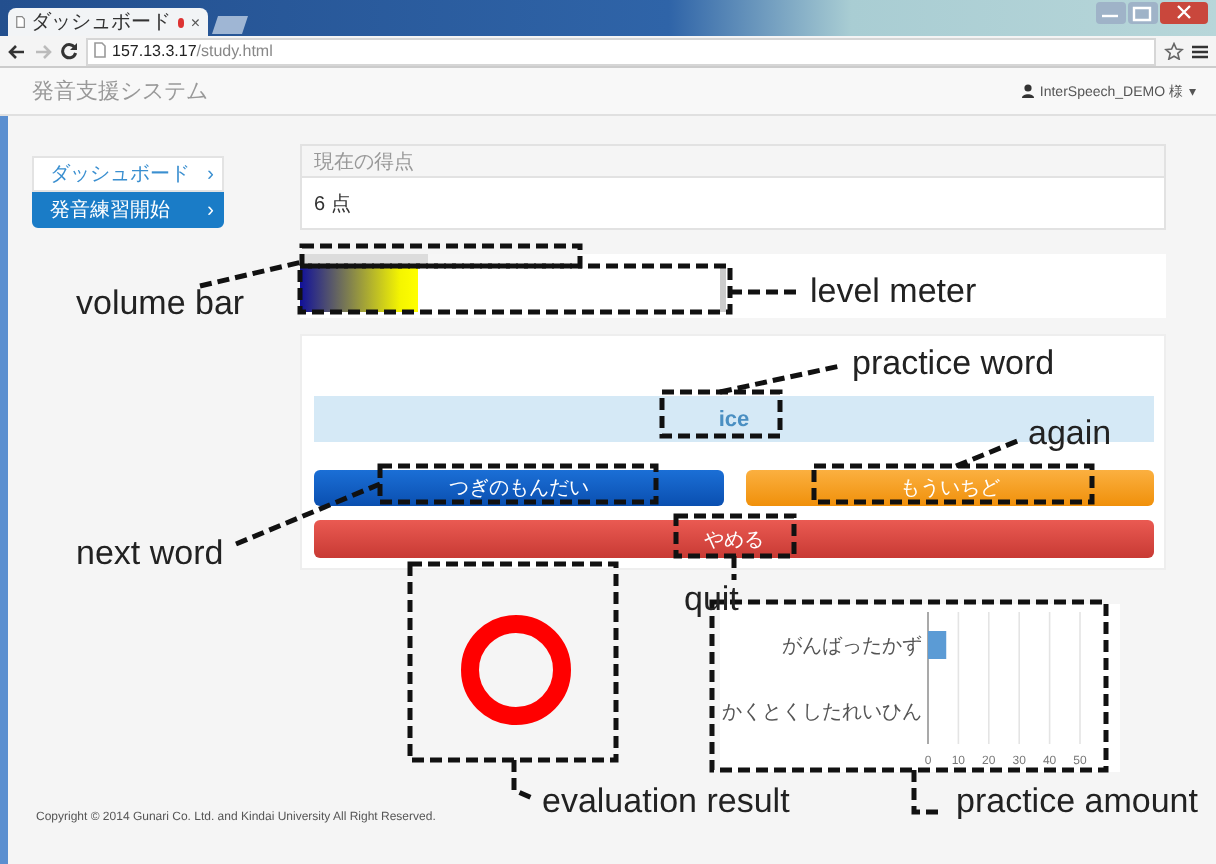 This screenshot has height=864, width=1216. I want to click on star-icon, so click(1174, 51).